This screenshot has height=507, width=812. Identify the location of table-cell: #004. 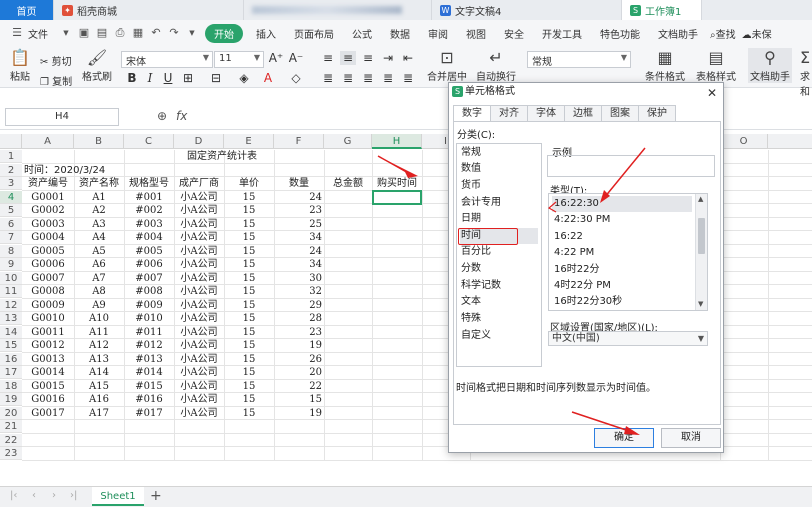
(149, 237).